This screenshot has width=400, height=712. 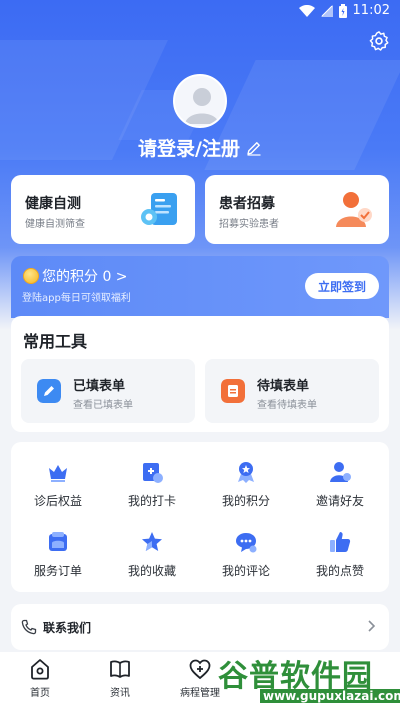 What do you see at coordinates (233, 391) in the screenshot?
I see `pending-form-icon` at bounding box center [233, 391].